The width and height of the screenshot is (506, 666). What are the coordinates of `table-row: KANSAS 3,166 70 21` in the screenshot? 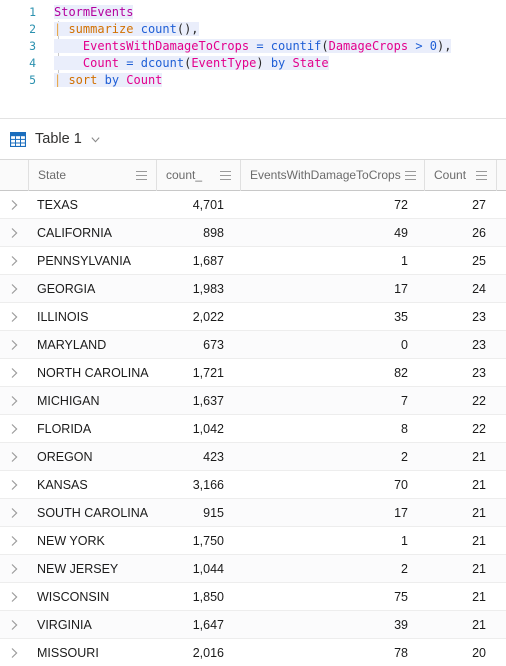 It's located at (253, 485).